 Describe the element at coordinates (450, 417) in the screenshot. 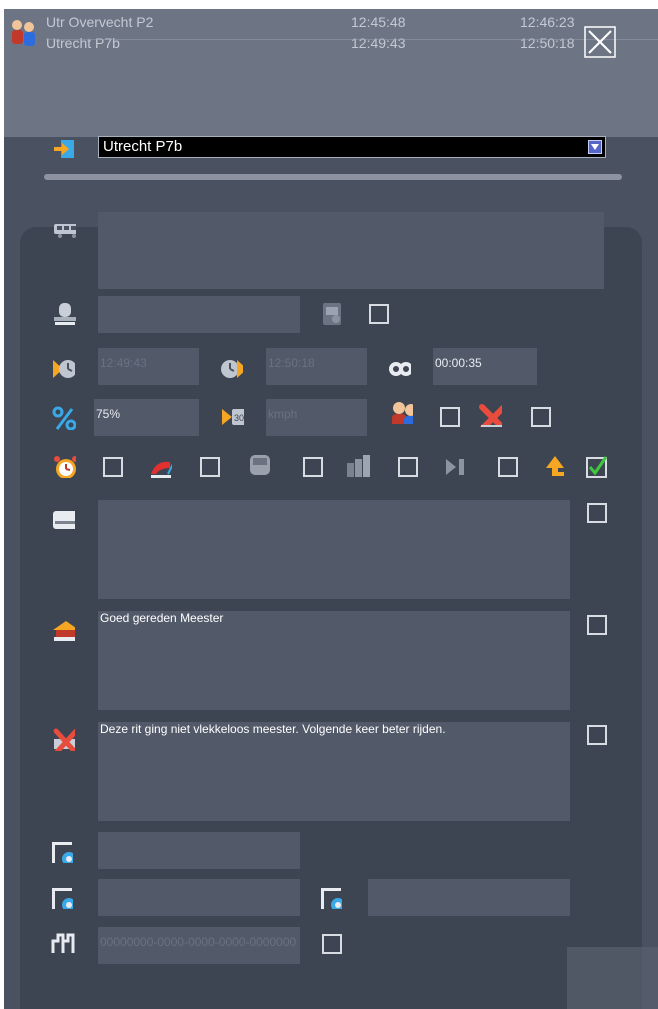

I see `passengers-checkbox` at that location.